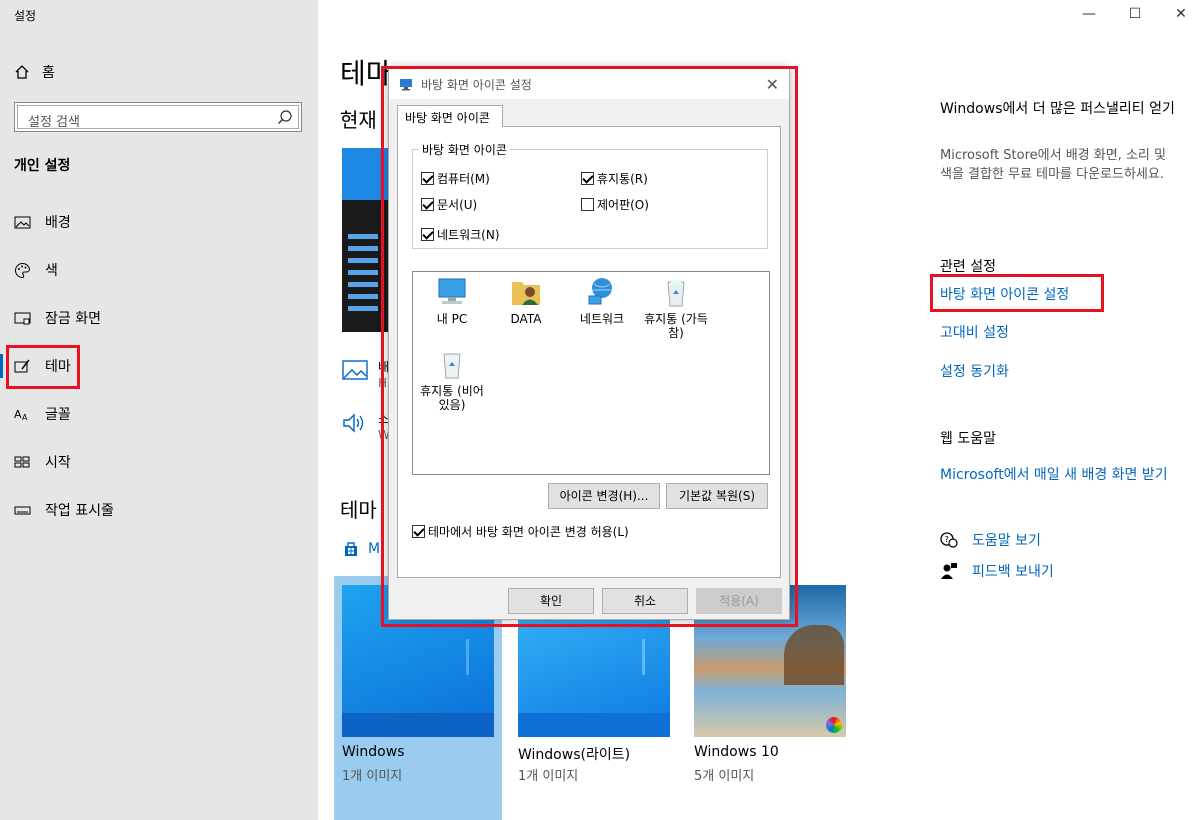 This screenshot has width=1204, height=820. What do you see at coordinates (58, 415) in the screenshot?
I see `sidebar-item-label: 글꼴` at bounding box center [58, 415].